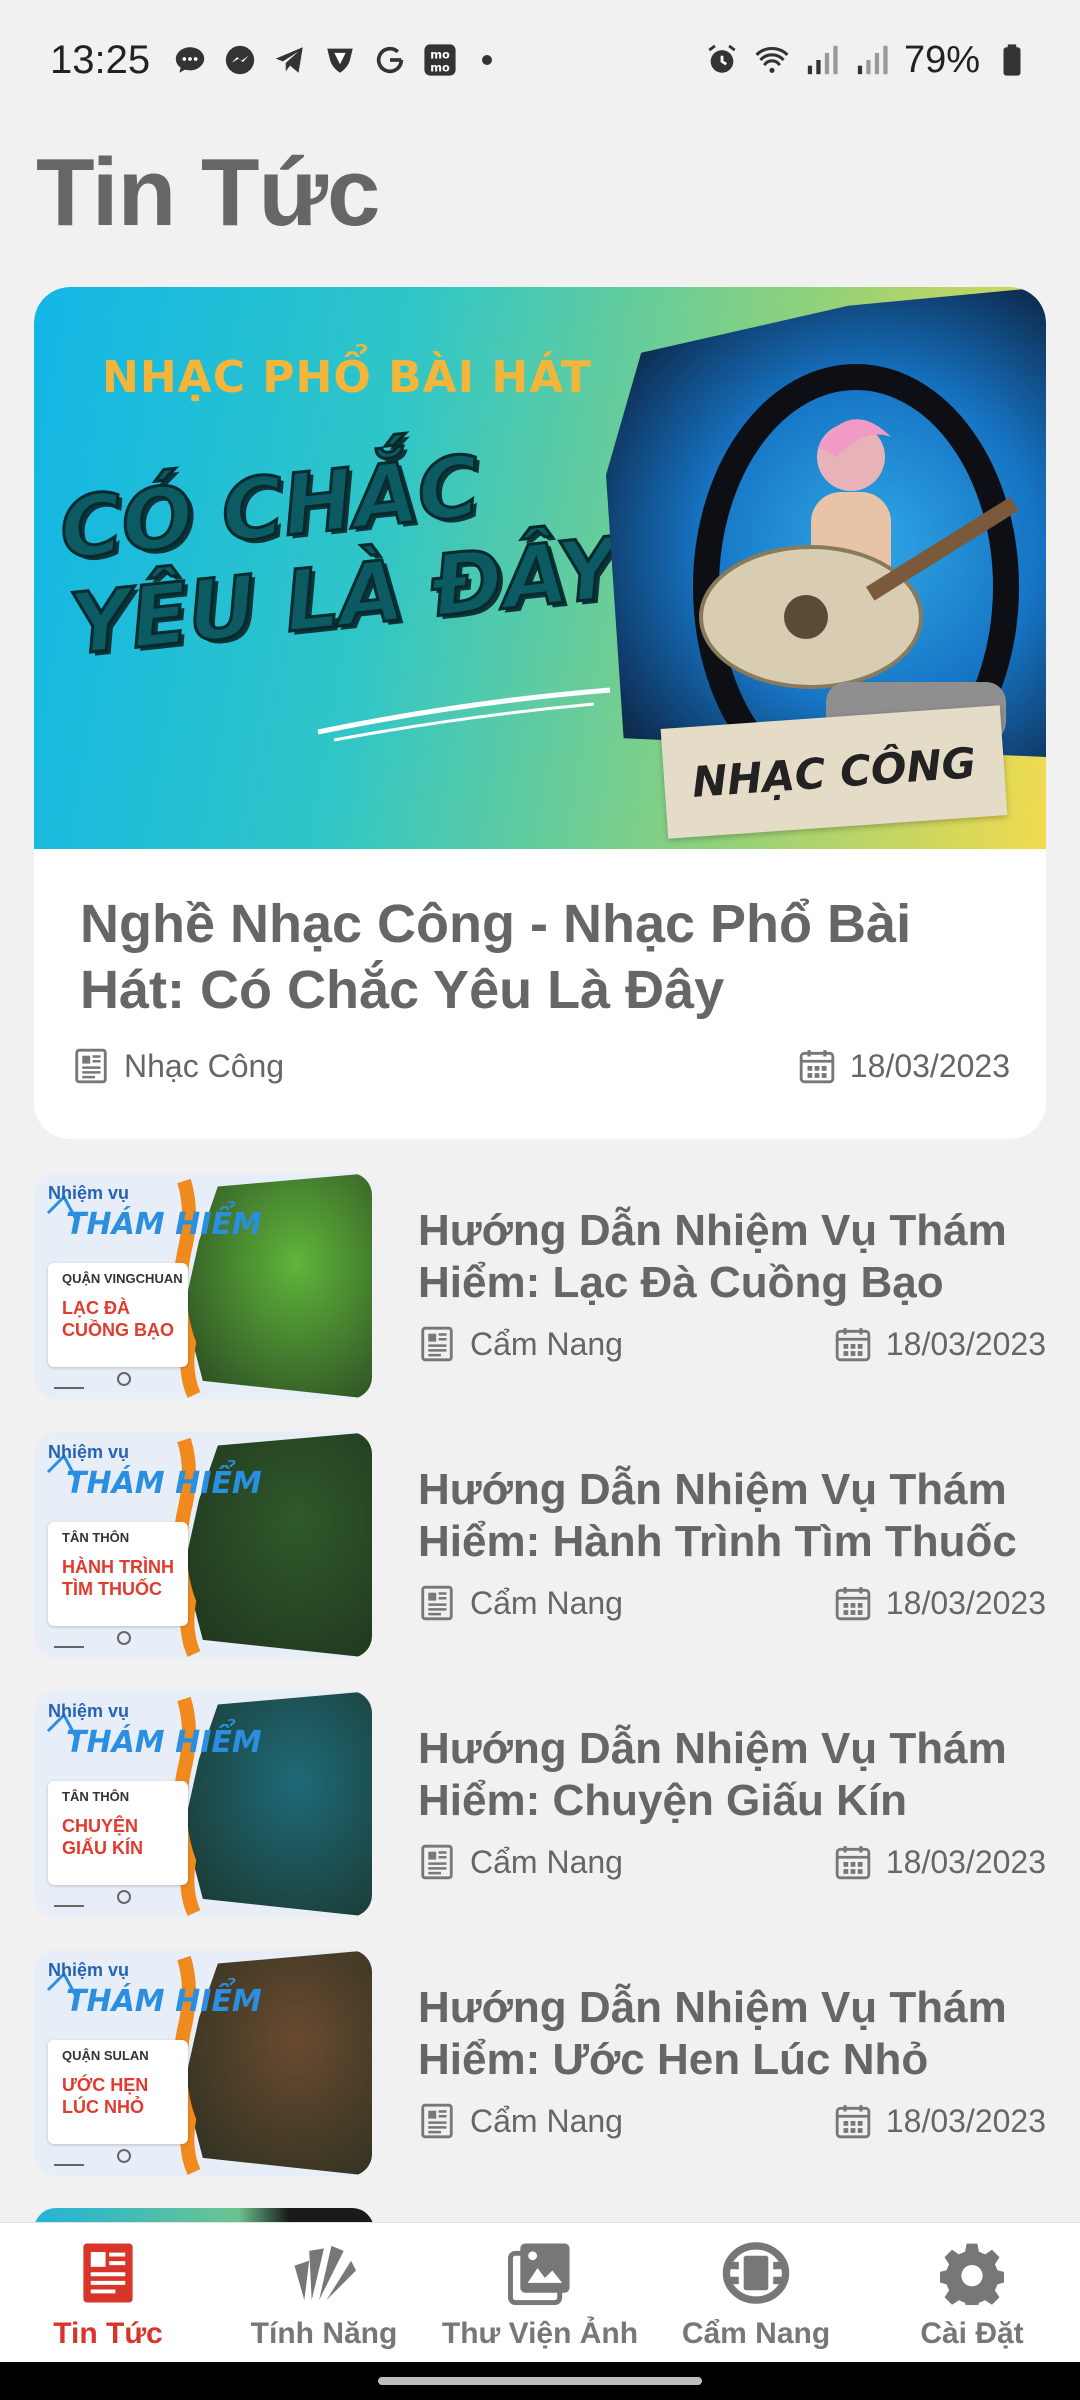 The height and width of the screenshot is (2400, 1080). Describe the element at coordinates (347, 377) in the screenshot. I see `banner-kicker: NHẠC PHỔ BÀI HÁT` at that location.